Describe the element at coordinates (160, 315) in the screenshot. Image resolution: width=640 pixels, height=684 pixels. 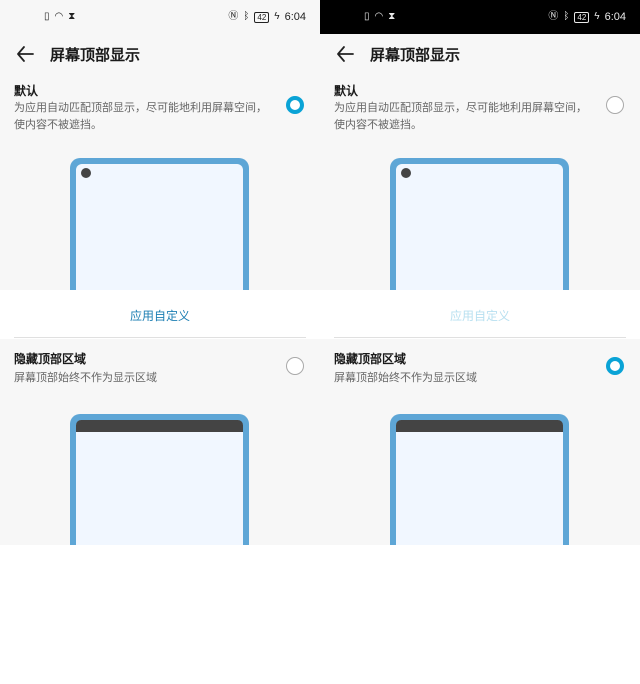
I see `custom-app-link: 应用自定义` at that location.